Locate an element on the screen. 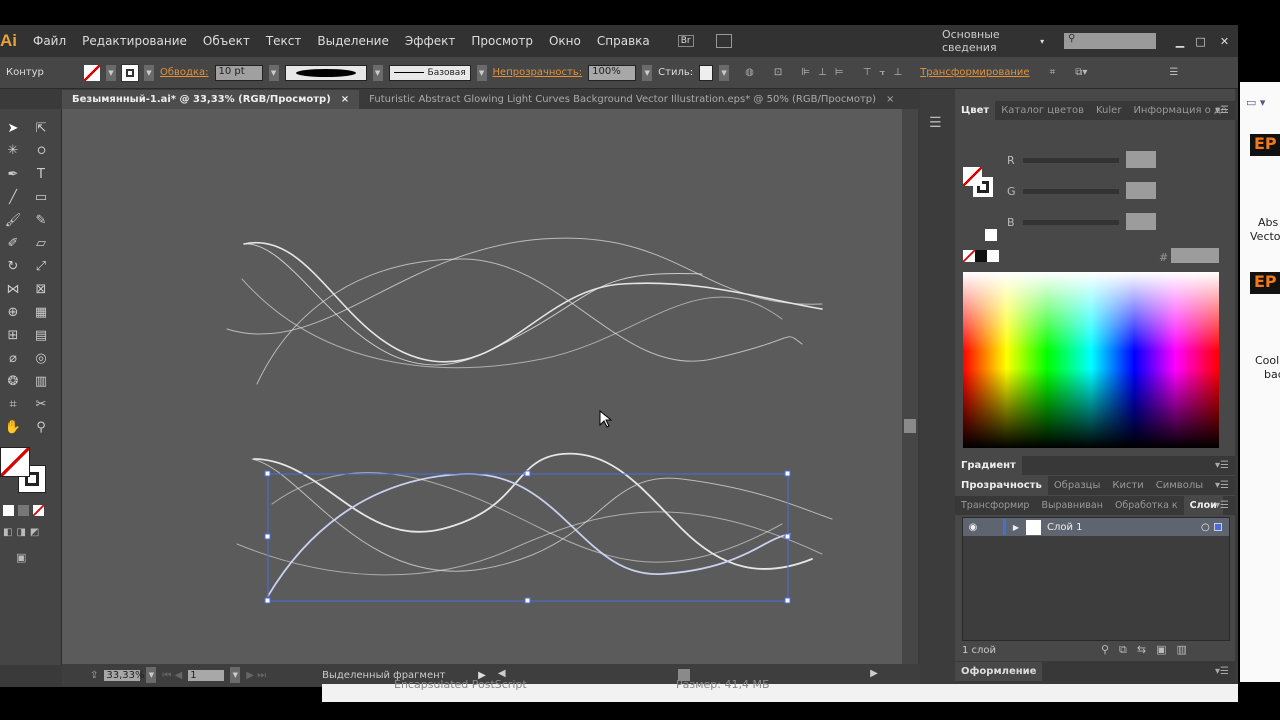  tab-swatch-libraries: Каталог цветов is located at coordinates (1042, 110).